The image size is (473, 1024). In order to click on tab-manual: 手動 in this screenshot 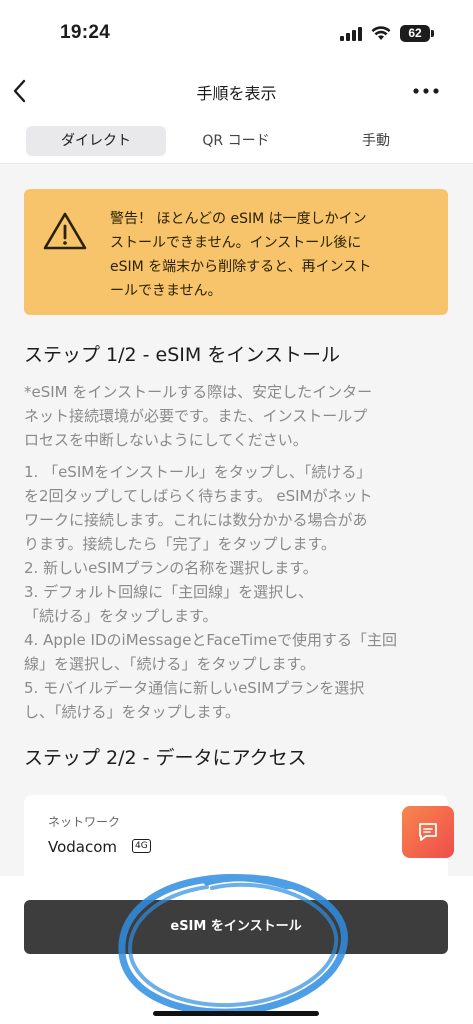, I will do `click(376, 141)`.